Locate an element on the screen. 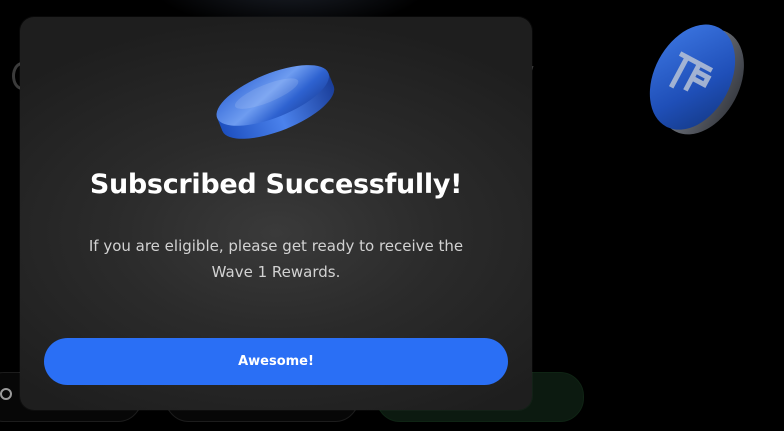 This screenshot has width=784, height=431. blue-coin-icon is located at coordinates (275, 102).